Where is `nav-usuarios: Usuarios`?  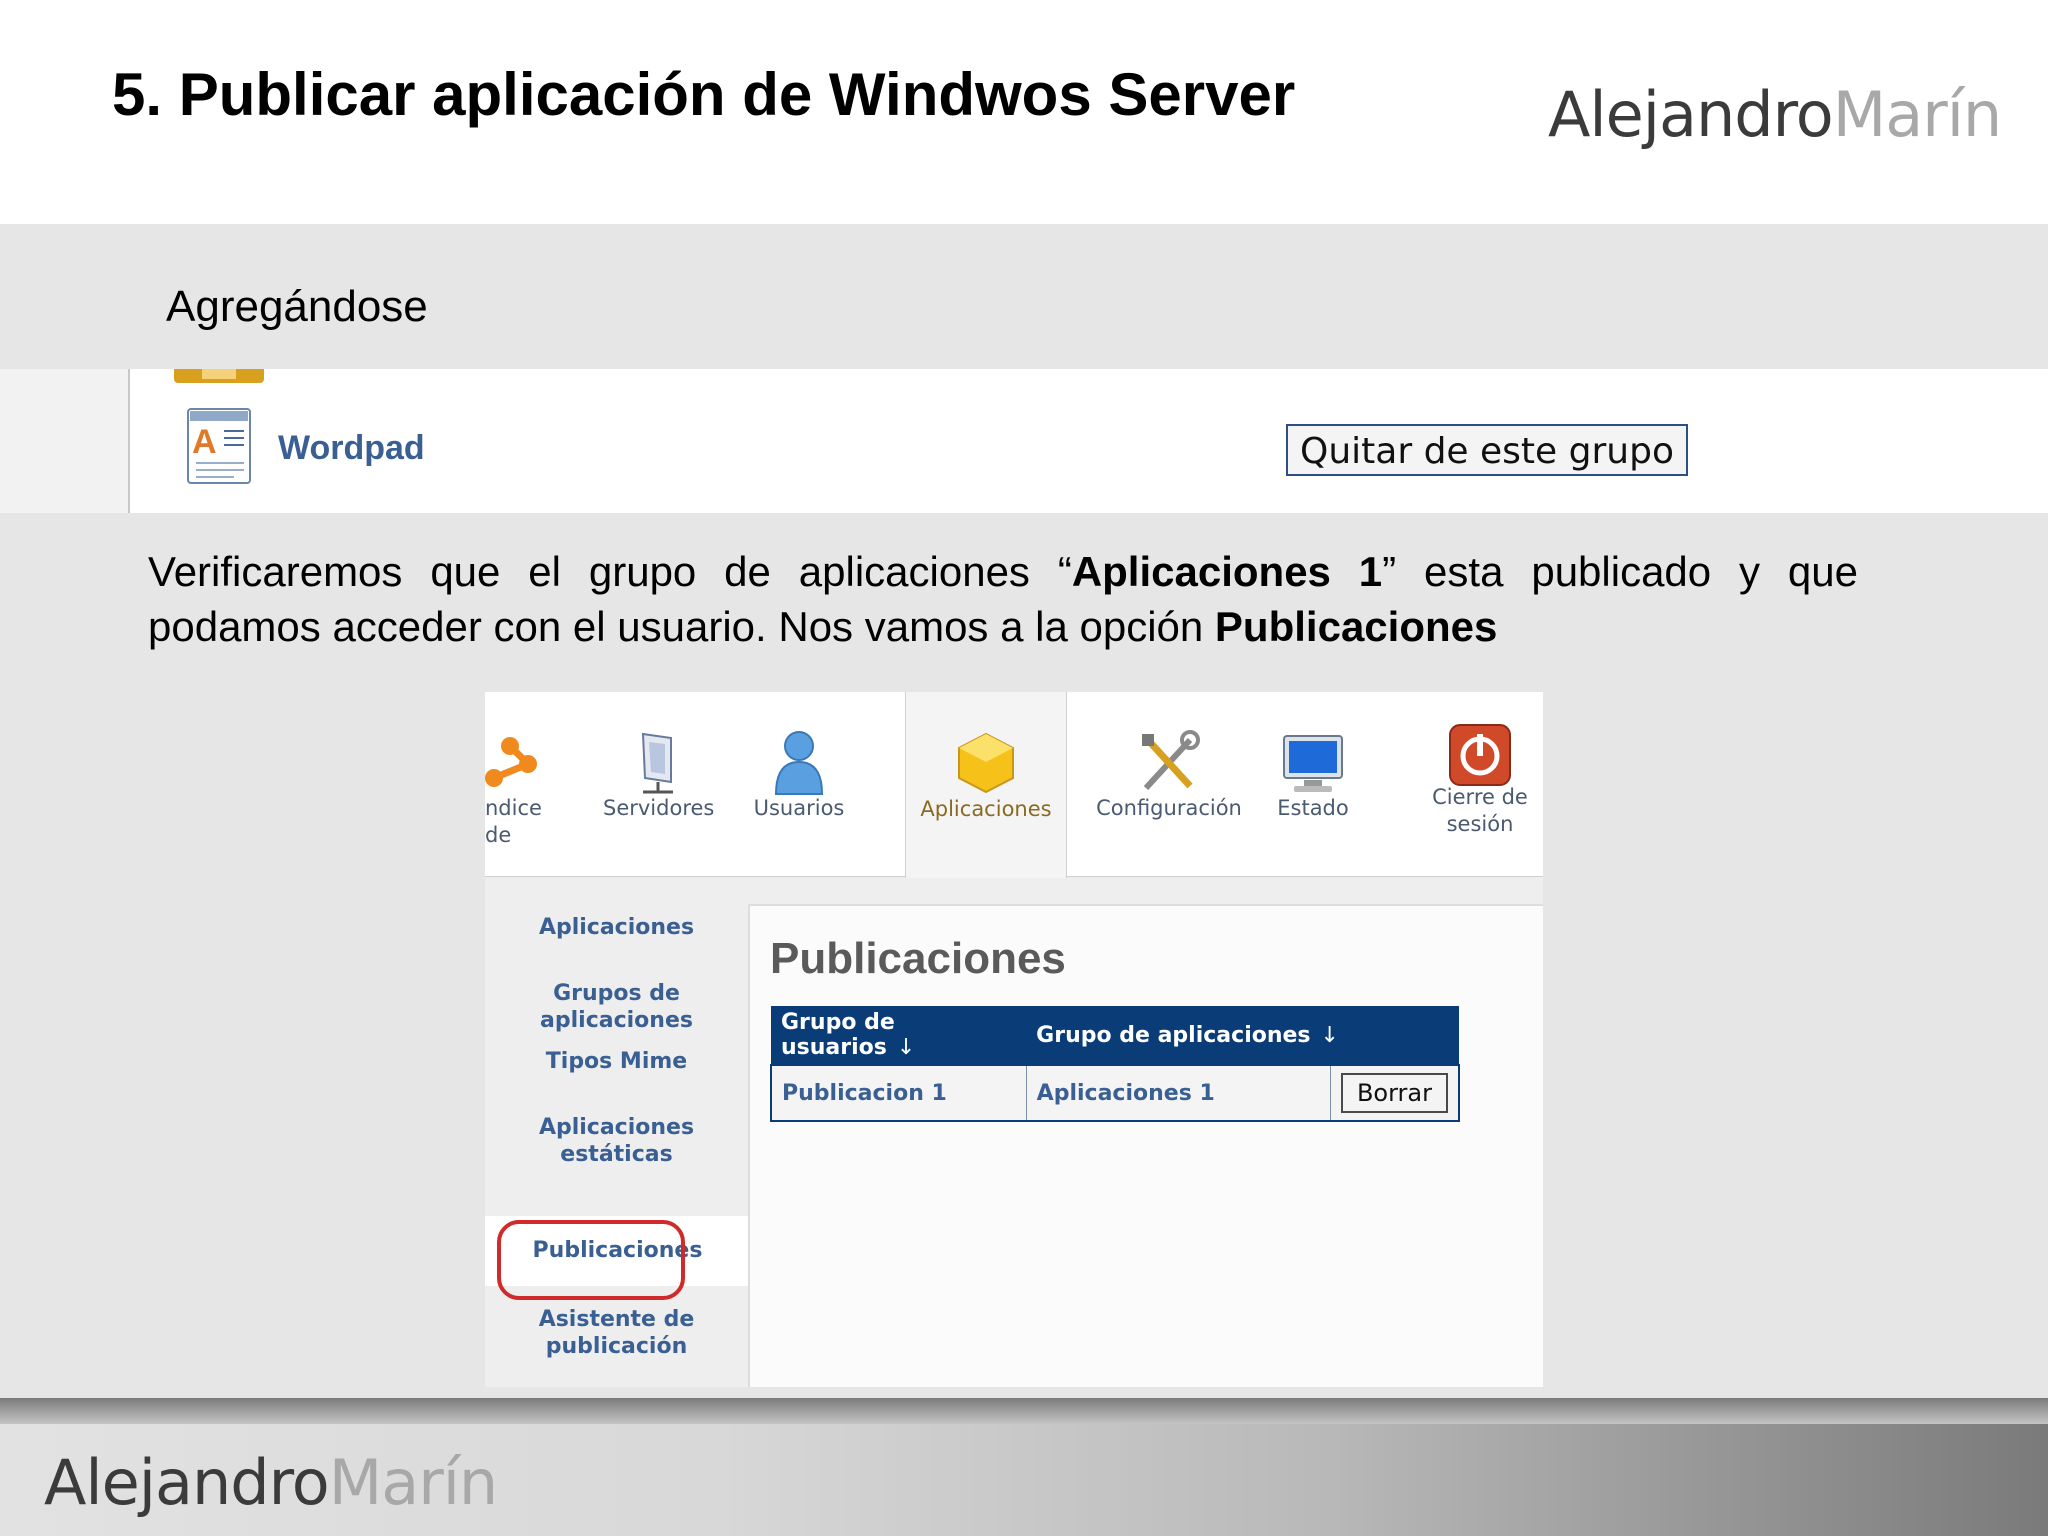 nav-usuarios: Usuarios is located at coordinates (799, 784).